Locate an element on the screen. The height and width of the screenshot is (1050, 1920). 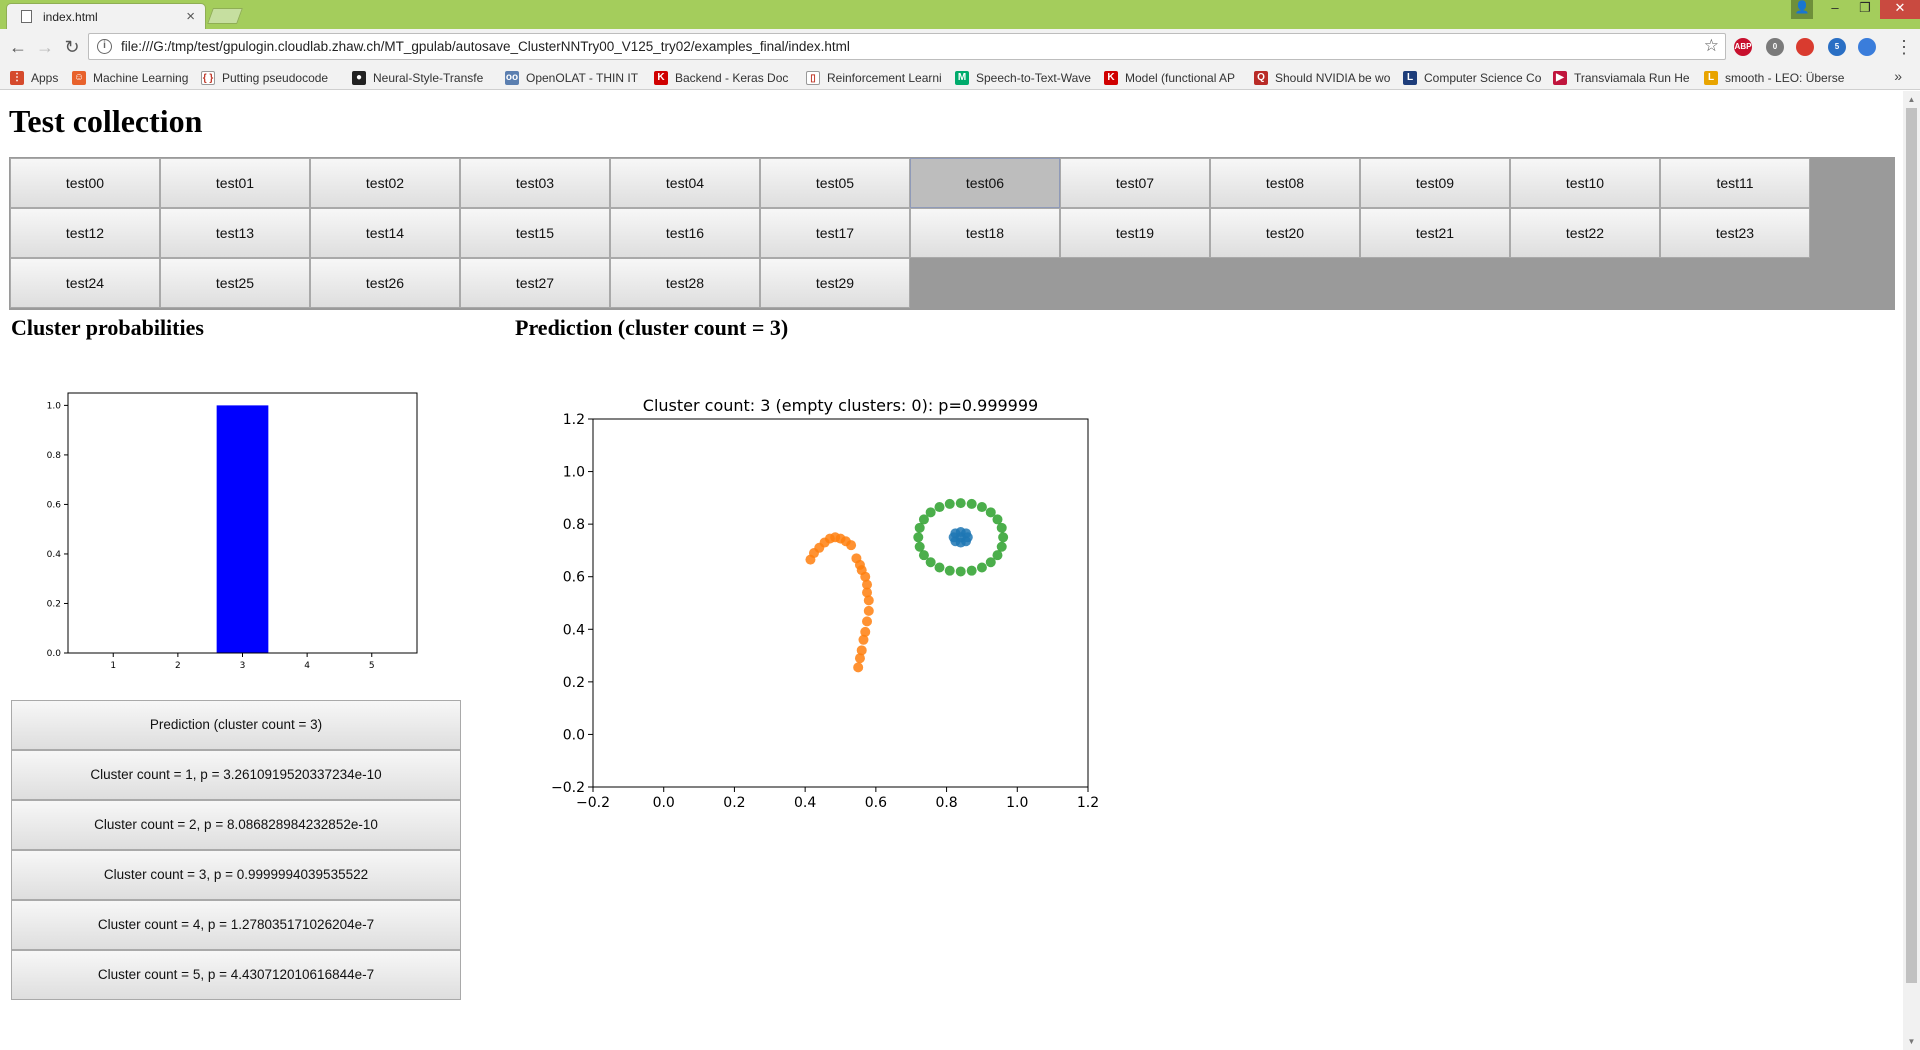
test-button-test01: test01 is located at coordinates (235, 183).